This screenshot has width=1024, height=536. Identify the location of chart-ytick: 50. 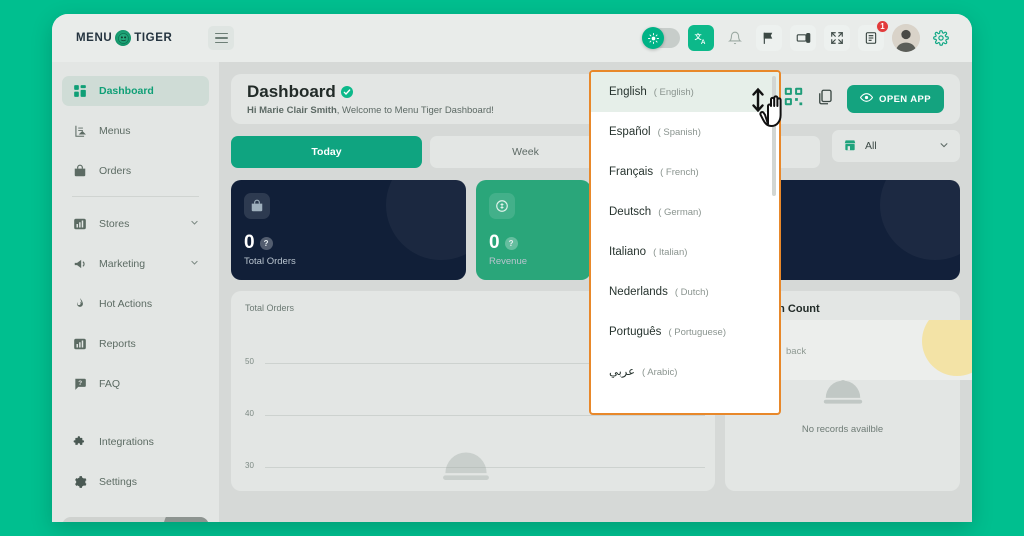
(249, 361).